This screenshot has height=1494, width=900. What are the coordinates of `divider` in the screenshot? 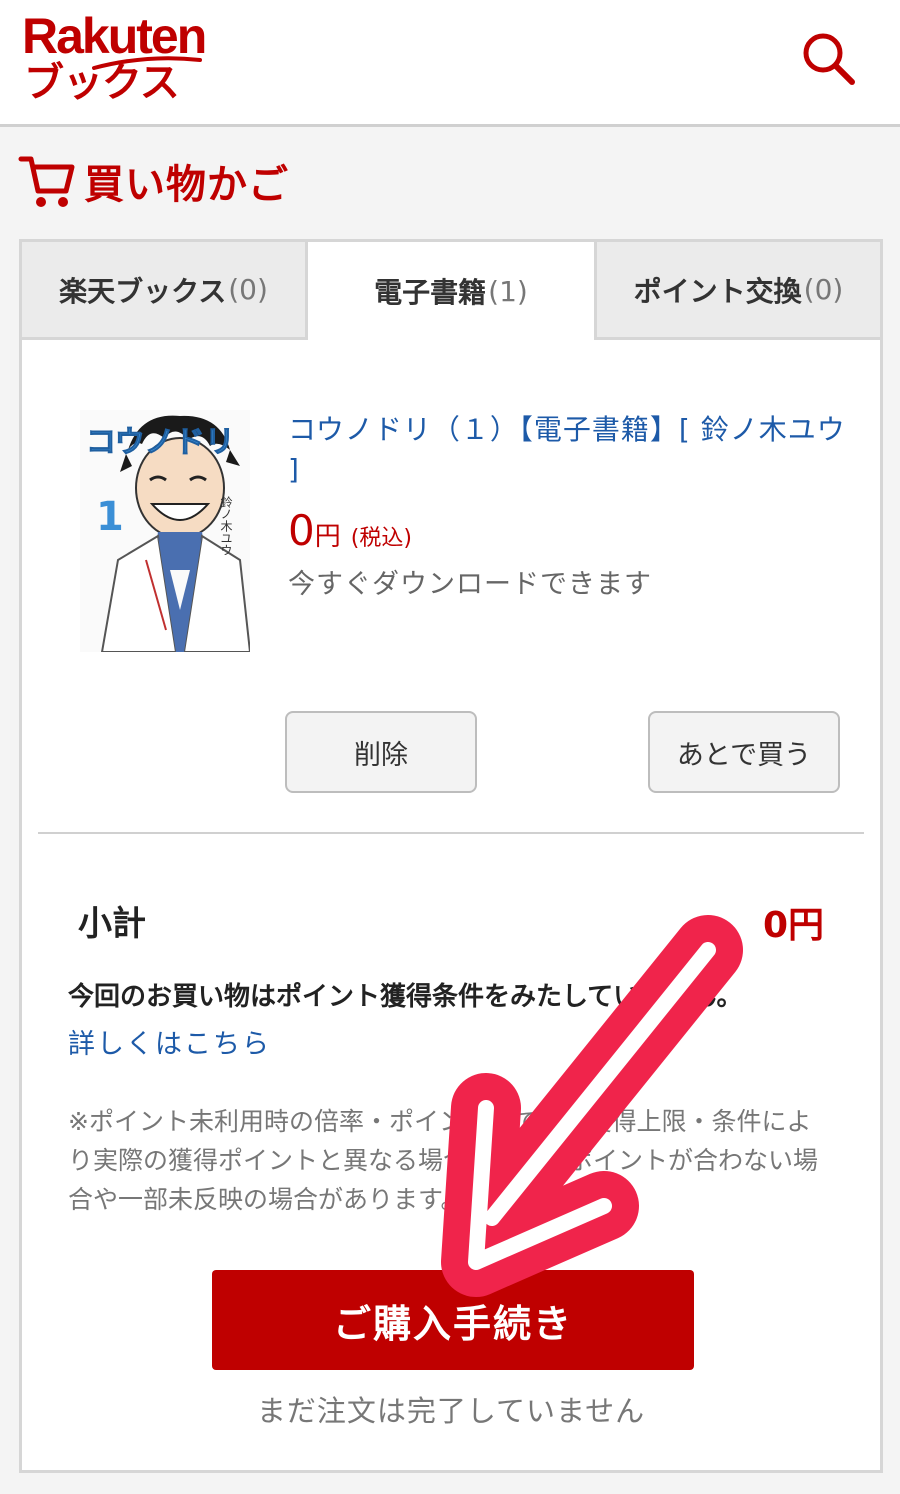 It's located at (451, 833).